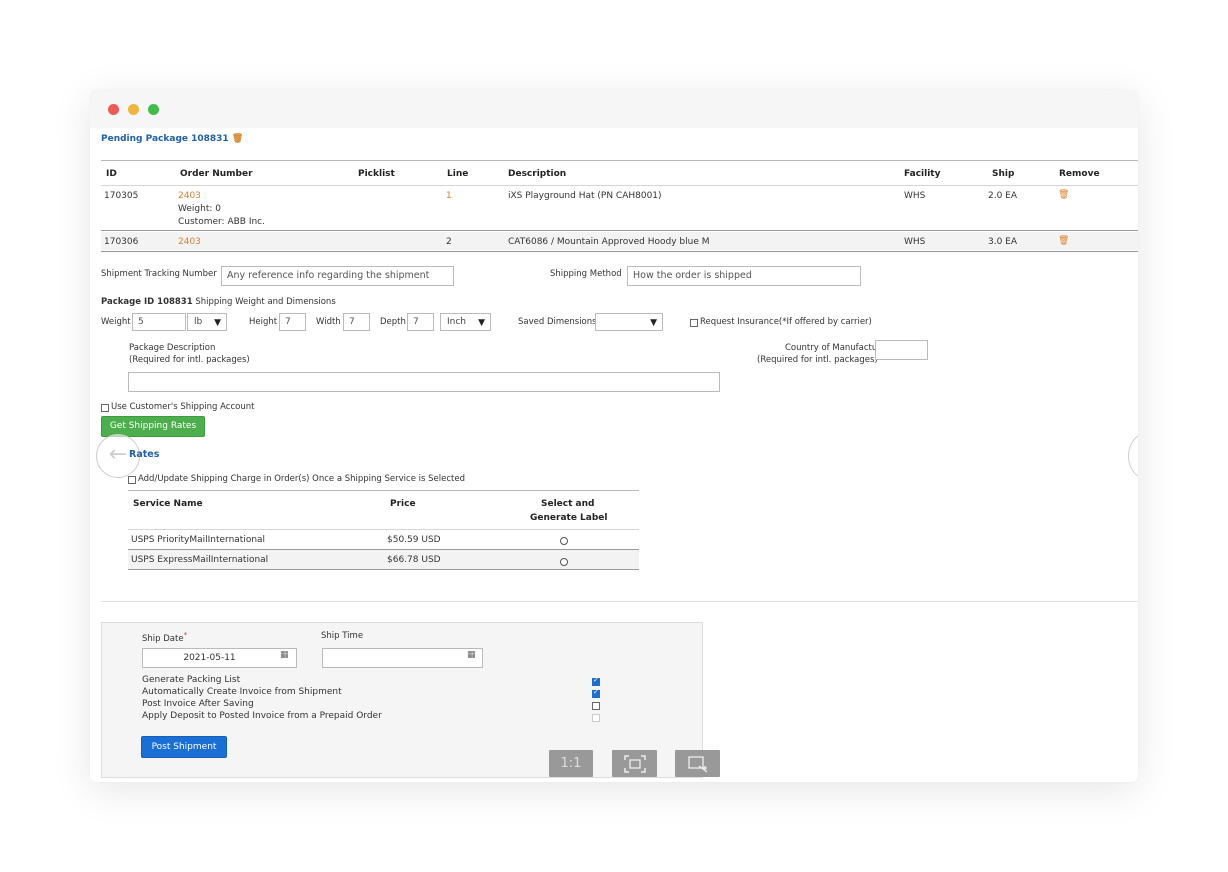 This screenshot has height=872, width=1228. What do you see at coordinates (744, 276) in the screenshot?
I see `shipping-method-input: How the order is shipped` at bounding box center [744, 276].